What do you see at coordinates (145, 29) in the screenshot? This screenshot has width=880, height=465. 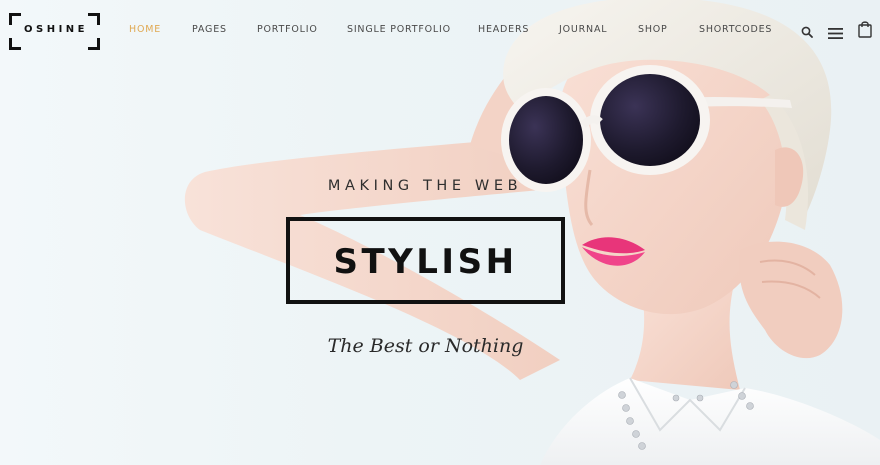 I see `nav-item-home: HOME` at bounding box center [145, 29].